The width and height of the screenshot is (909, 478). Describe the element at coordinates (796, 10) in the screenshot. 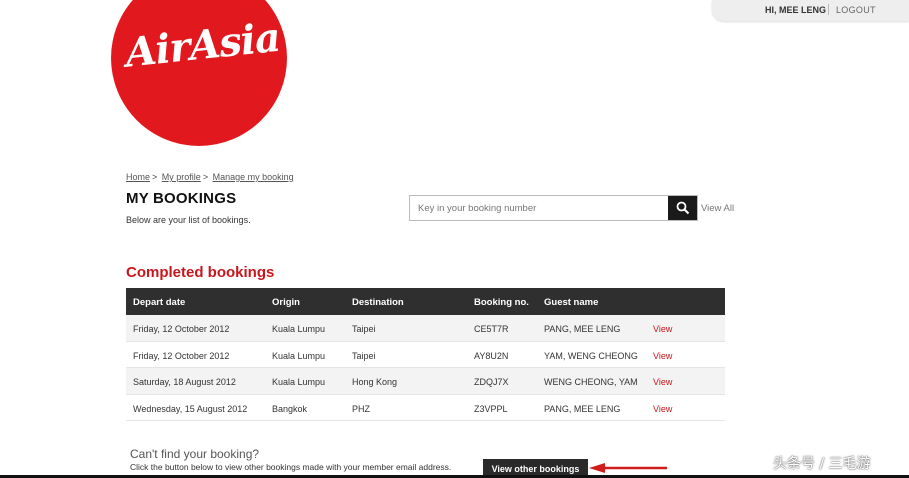

I see `user-greeting: HI, MEE LENG` at that location.